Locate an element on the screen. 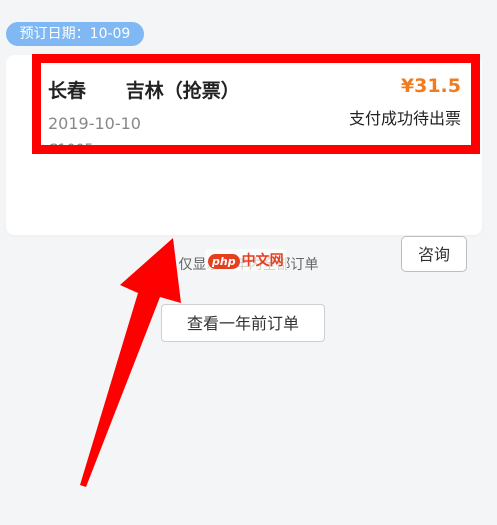 The image size is (497, 525). order-status: 支付成功待出票 is located at coordinates (404, 118).